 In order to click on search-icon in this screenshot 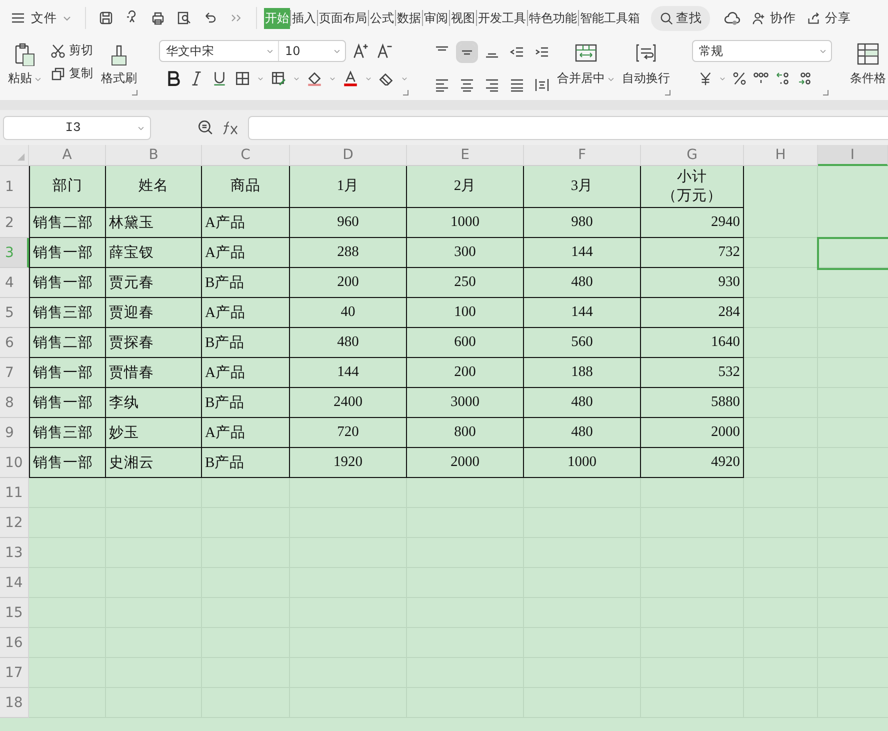, I will do `click(666, 18)`.